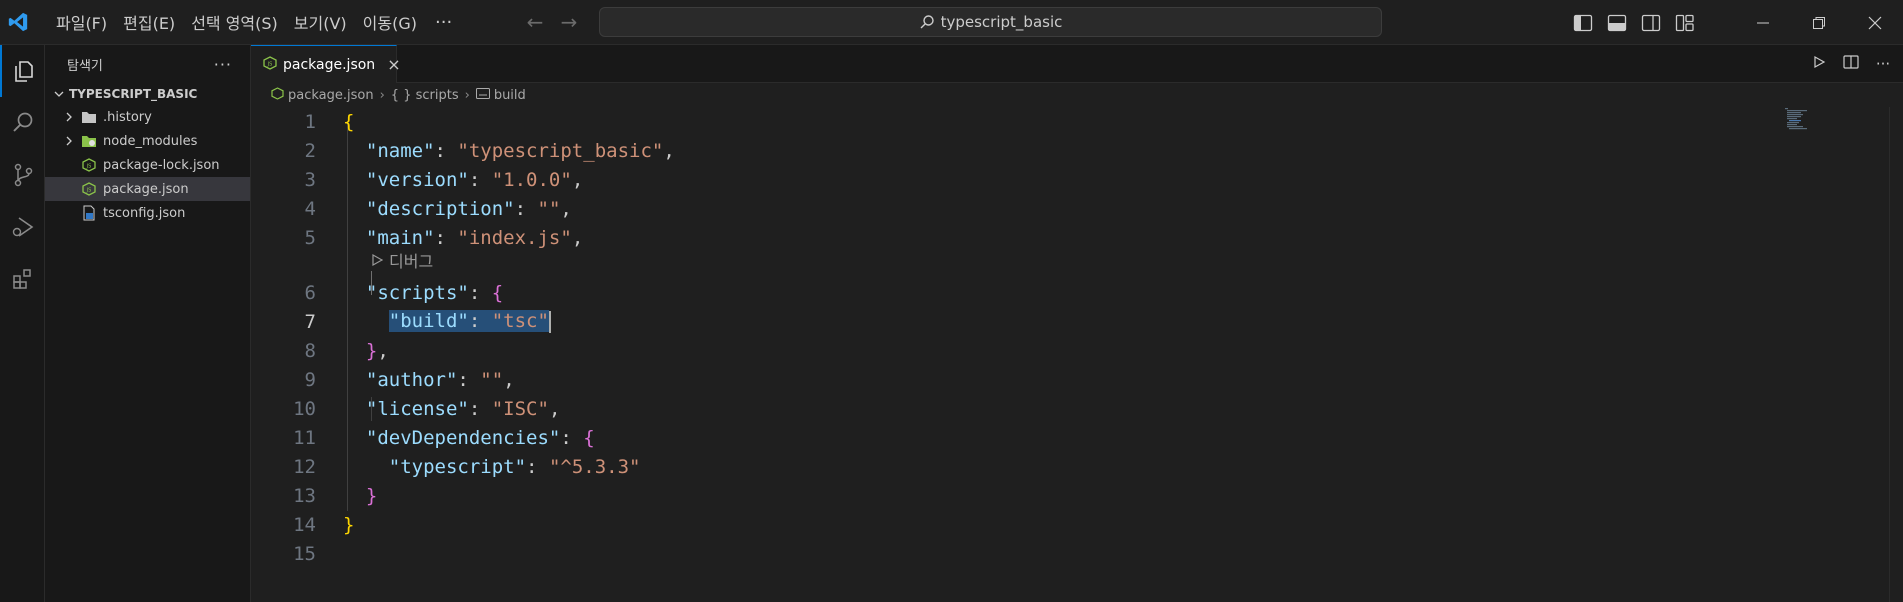  Describe the element at coordinates (1051, 208) in the screenshot. I see `code-line: 4 "description": "",` at that location.